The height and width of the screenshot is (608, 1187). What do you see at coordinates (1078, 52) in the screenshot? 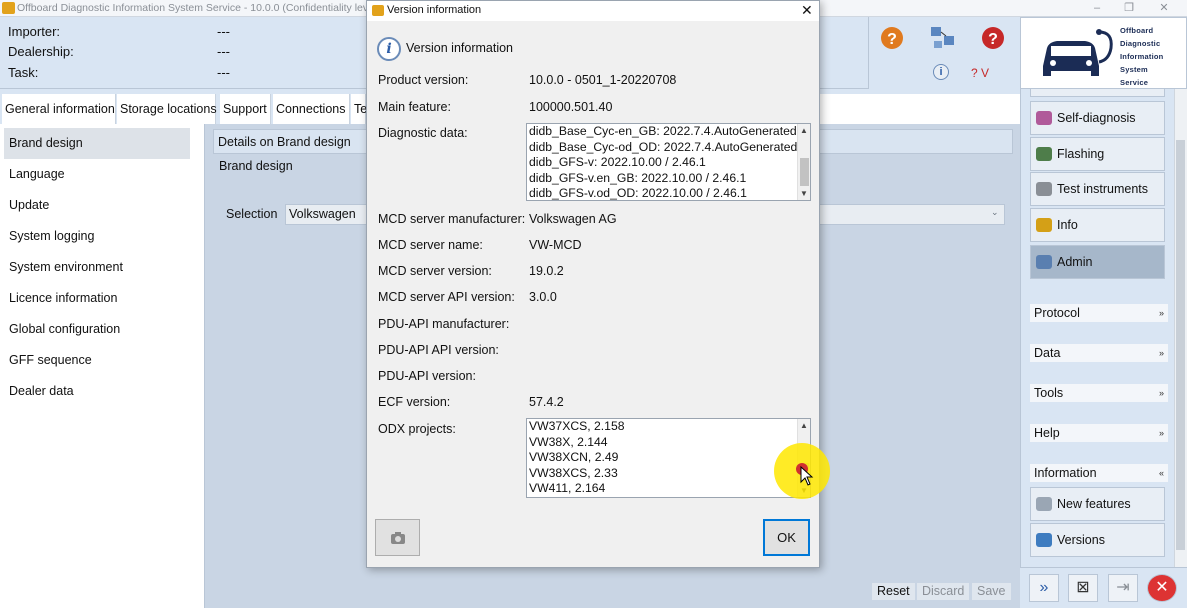
I see `car-stethoscope-icon` at bounding box center [1078, 52].